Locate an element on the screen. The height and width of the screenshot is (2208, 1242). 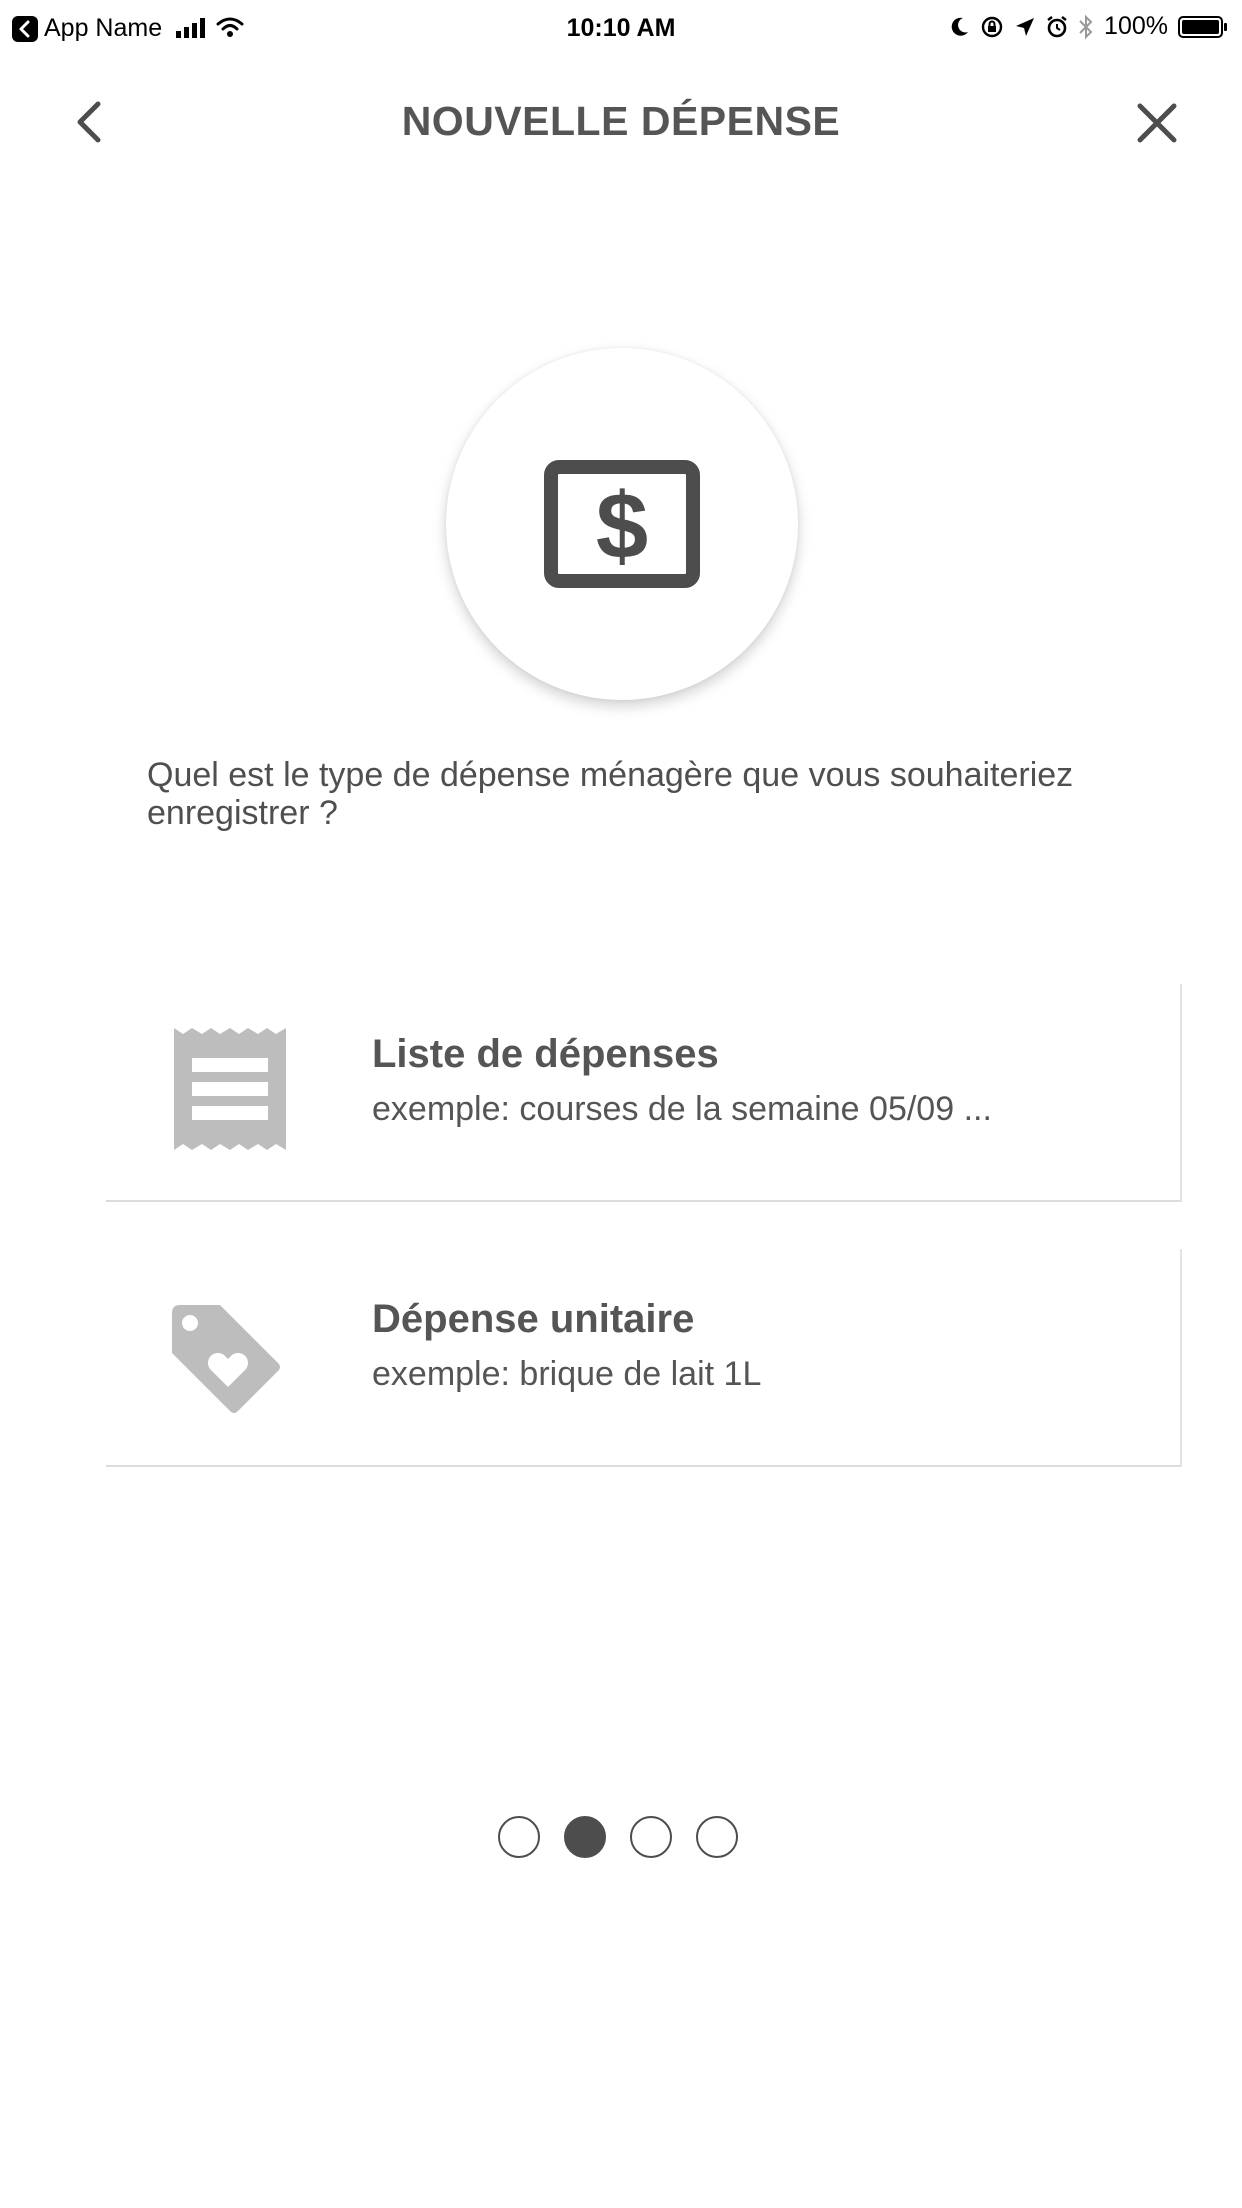
dollar-bill-icon: $ is located at coordinates (622, 524).